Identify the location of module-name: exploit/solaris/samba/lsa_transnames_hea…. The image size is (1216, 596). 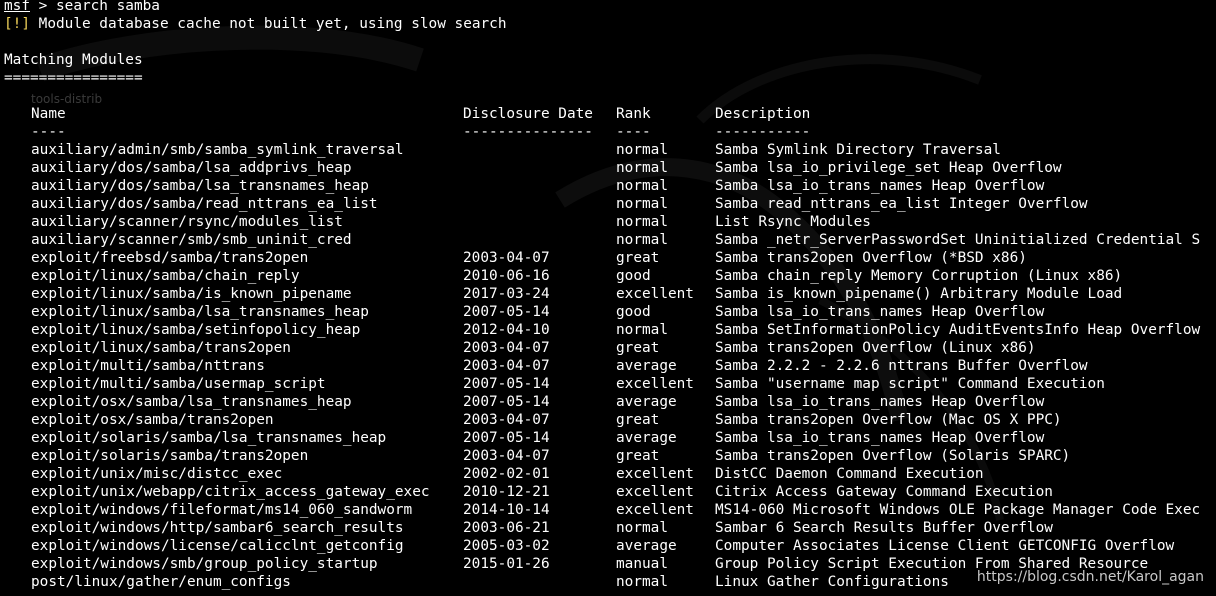
(209, 438).